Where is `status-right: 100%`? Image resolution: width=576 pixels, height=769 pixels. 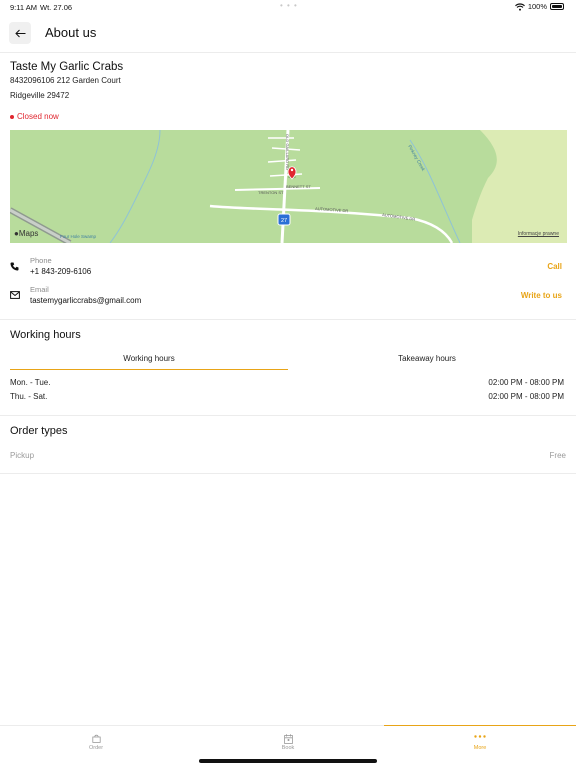
status-right: 100% is located at coordinates (539, 6).